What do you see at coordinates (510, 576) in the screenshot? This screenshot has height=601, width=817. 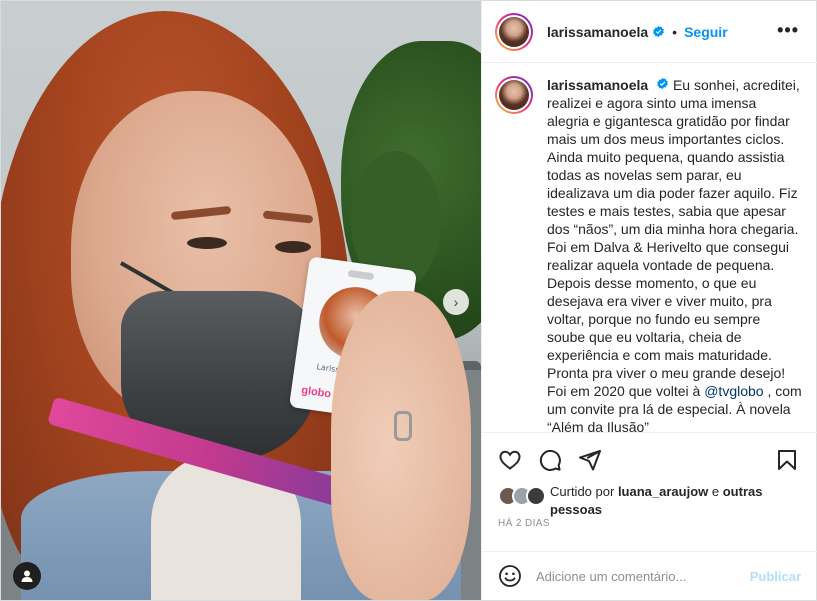 I see `emoji-icon` at bounding box center [510, 576].